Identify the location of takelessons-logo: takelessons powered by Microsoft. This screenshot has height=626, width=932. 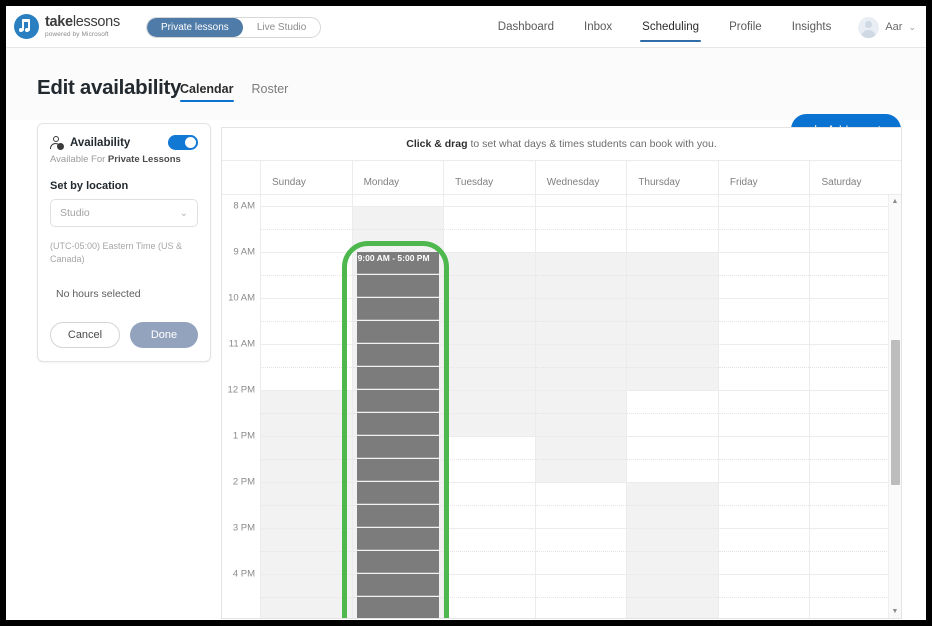
(67, 26).